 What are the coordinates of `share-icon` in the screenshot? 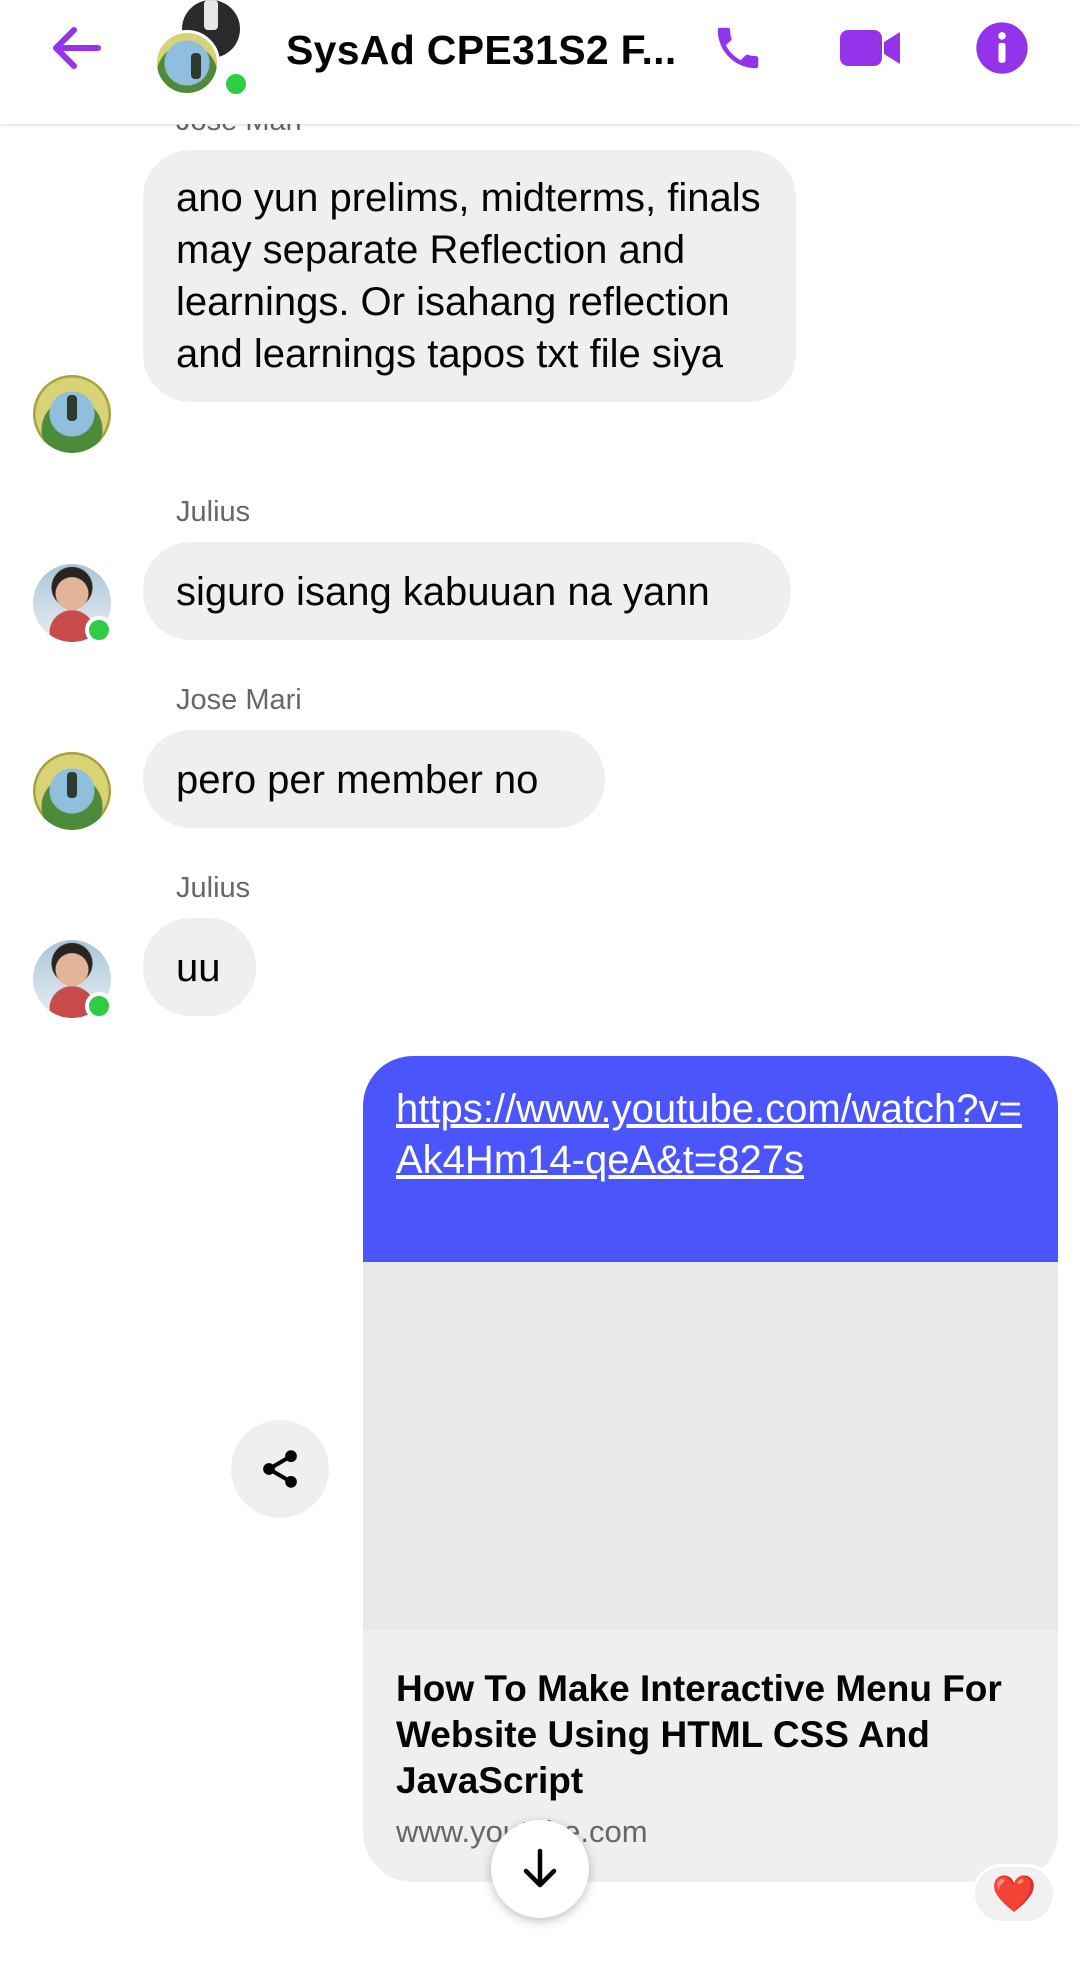 It's located at (280, 1469).